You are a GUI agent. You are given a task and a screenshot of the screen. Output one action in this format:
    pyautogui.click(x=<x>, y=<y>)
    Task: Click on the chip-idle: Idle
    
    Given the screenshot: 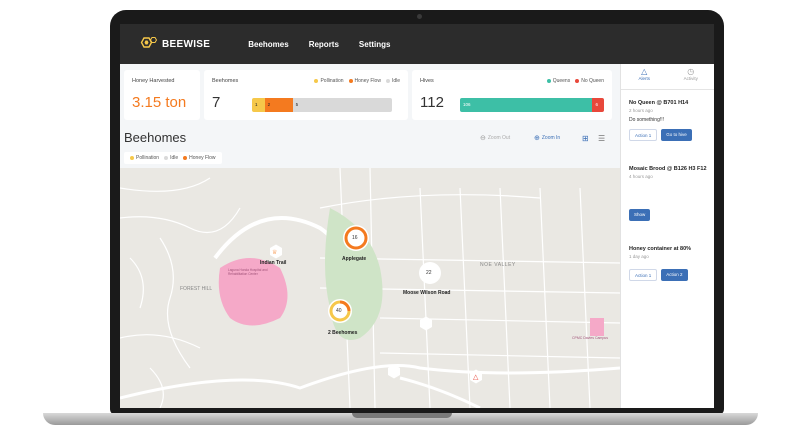 What is the action you would take?
    pyautogui.click(x=171, y=158)
    